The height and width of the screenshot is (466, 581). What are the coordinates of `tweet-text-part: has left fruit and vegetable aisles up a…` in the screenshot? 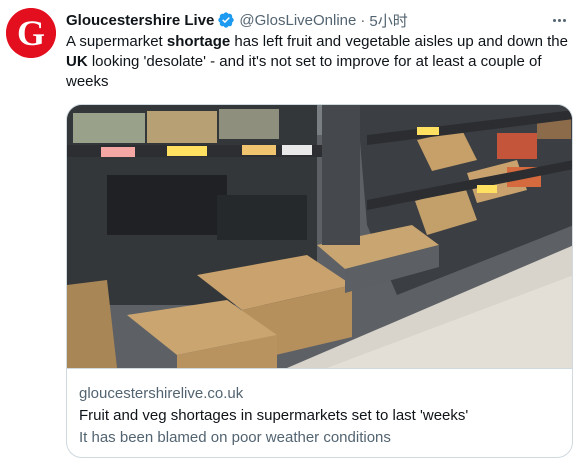 It's located at (399, 41).